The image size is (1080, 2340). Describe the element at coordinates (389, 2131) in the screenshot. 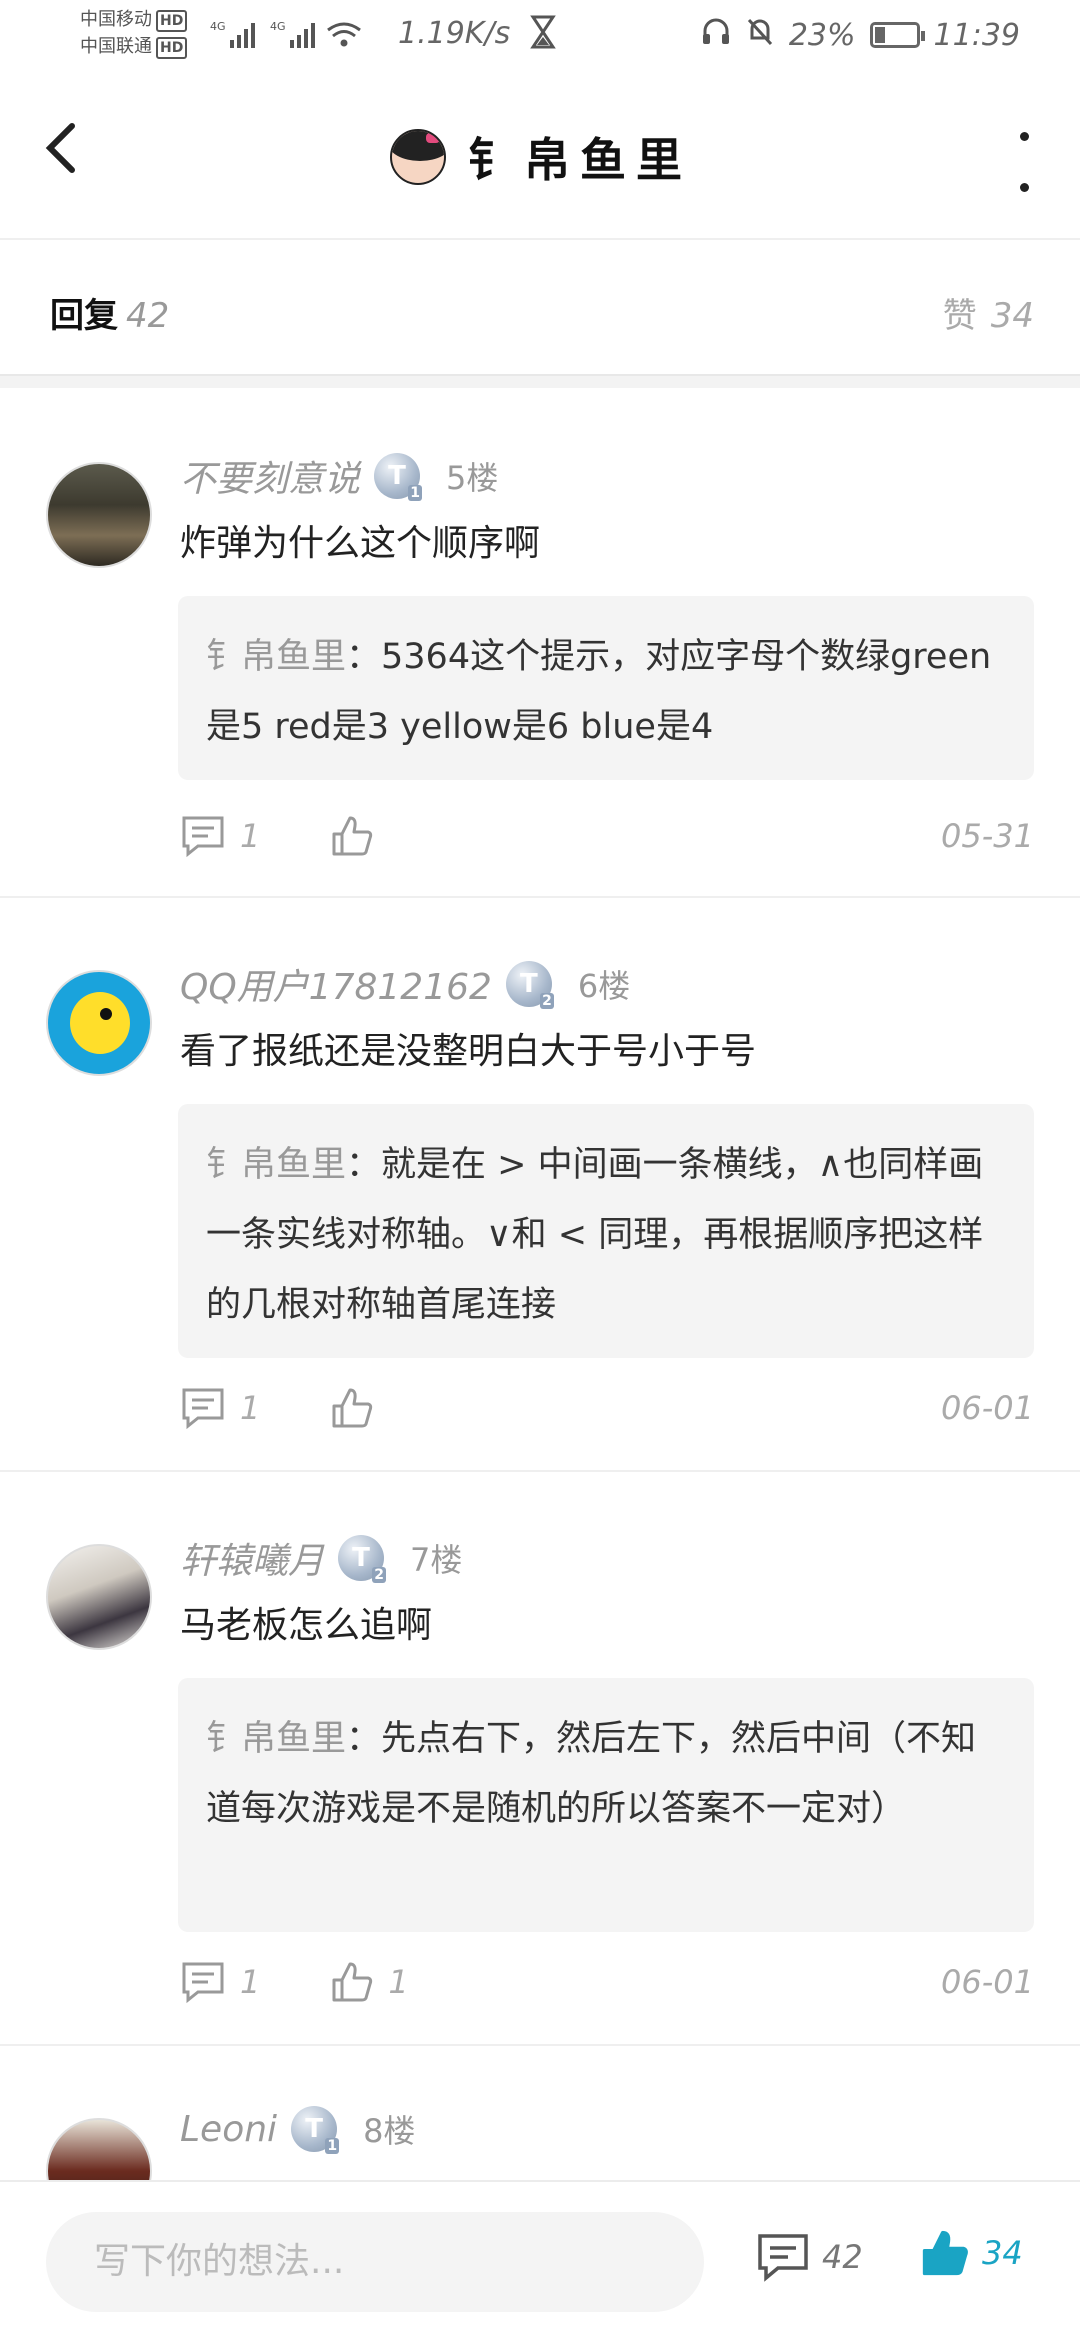

I see `floor-number: 8楼` at that location.